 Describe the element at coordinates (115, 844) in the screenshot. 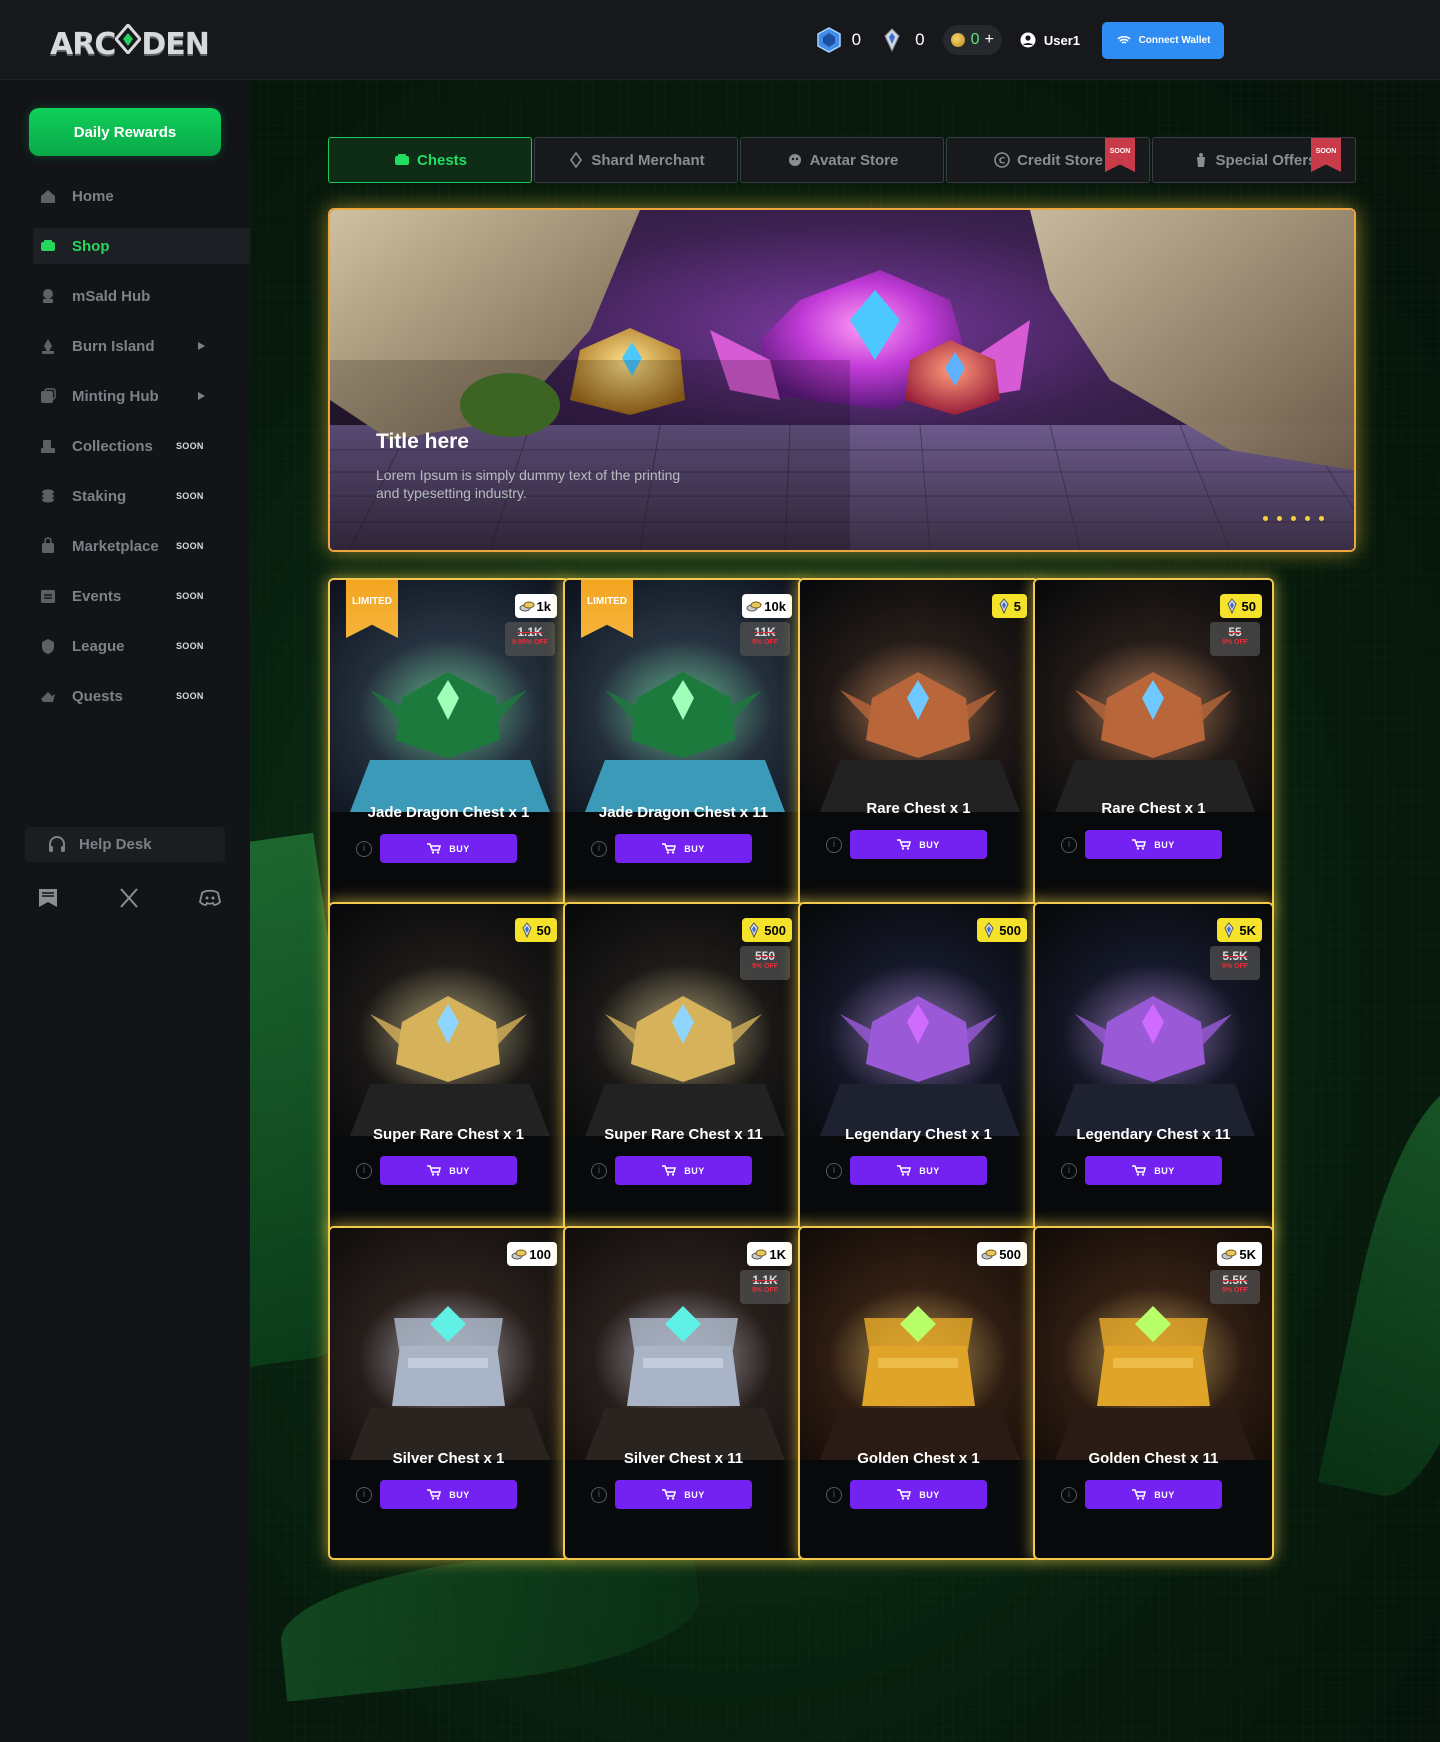

I see `help-desk-label: Help Desk` at that location.